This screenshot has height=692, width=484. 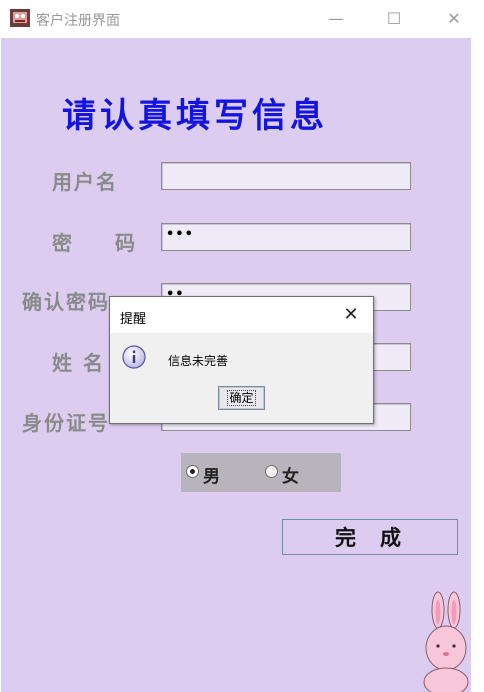 I want to click on minimize-button: —, so click(x=336, y=19).